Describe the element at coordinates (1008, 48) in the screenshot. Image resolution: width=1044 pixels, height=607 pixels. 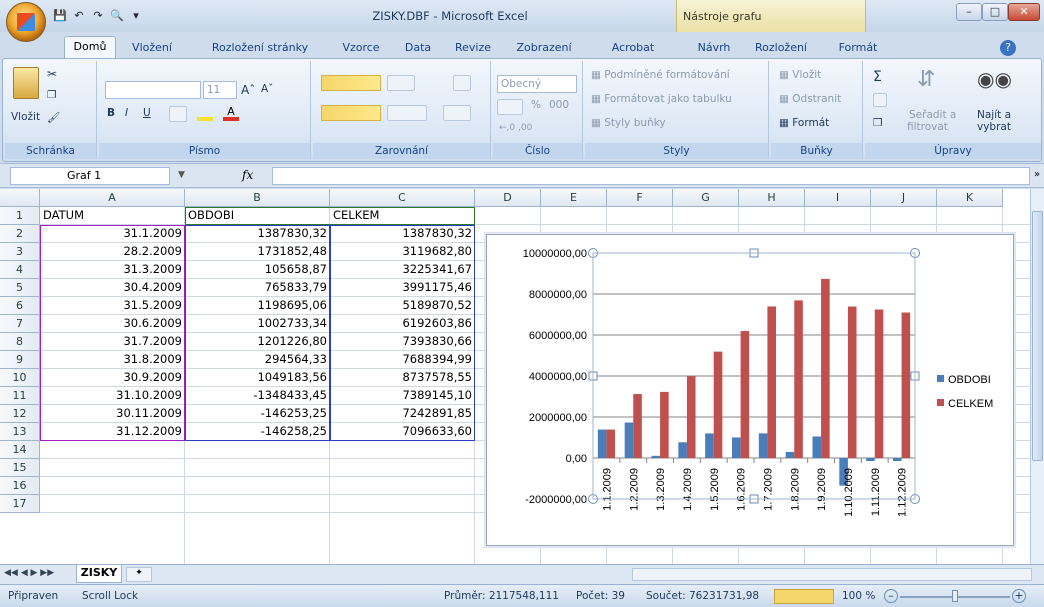
I see `help-icon: ?` at that location.